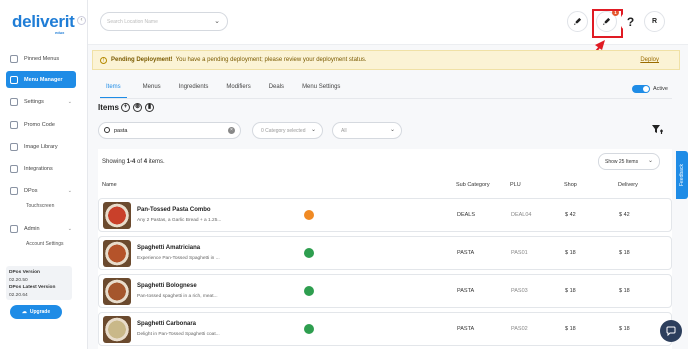 This screenshot has height=349, width=688. I want to click on tab-menu-settings: Menu Settings, so click(321, 90).